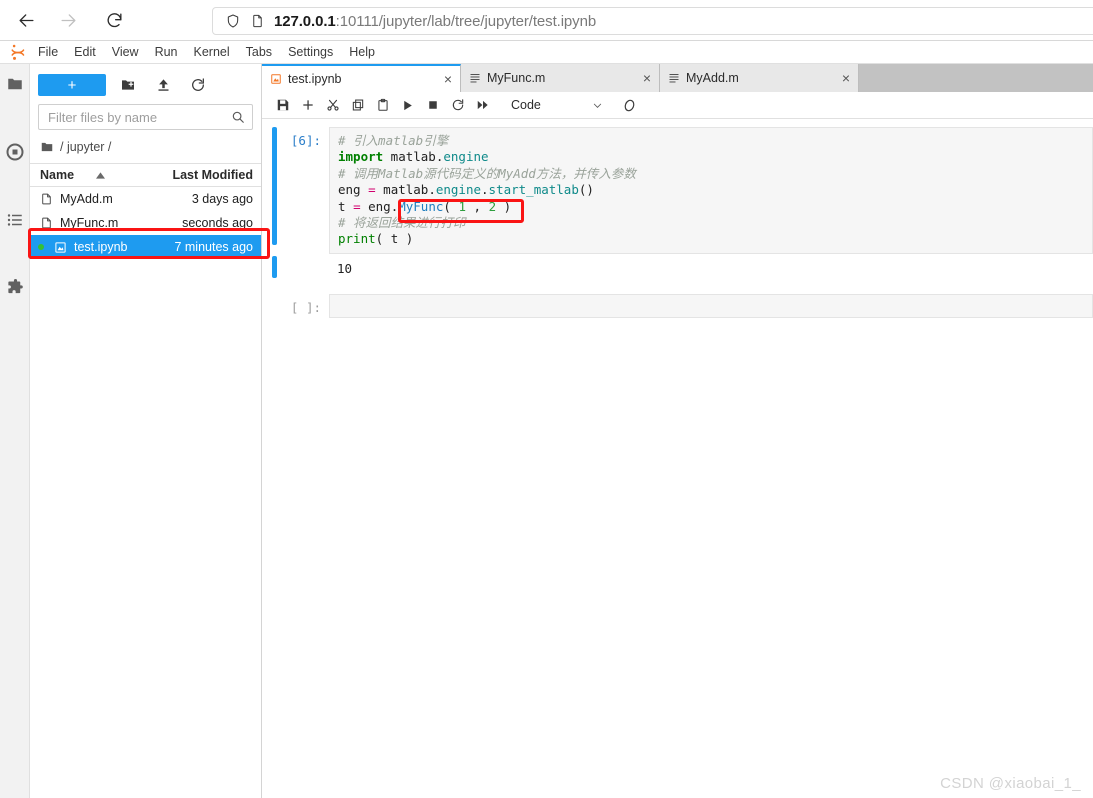 This screenshot has height=798, width=1093. What do you see at coordinates (361, 78) in the screenshot?
I see `tab-test-ipynb: test.ipynb ×` at bounding box center [361, 78].